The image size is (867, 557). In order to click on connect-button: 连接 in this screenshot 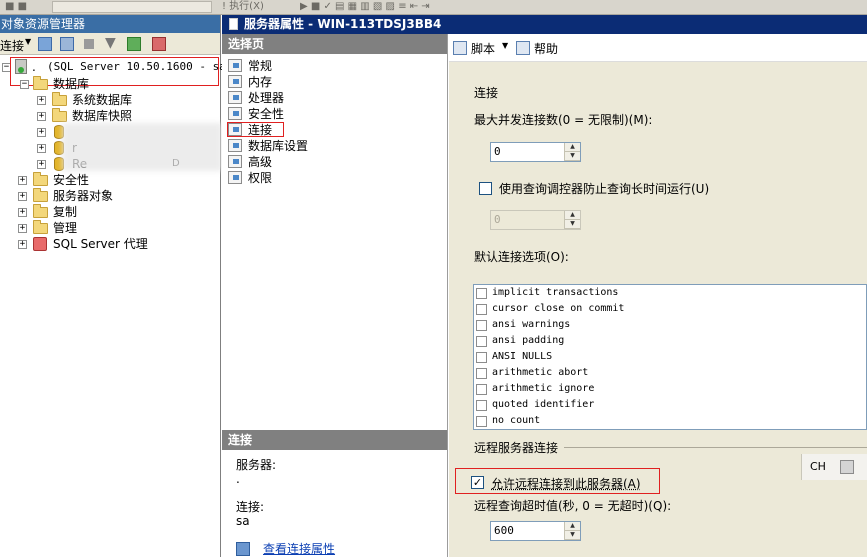, I will do `click(12, 45)`.